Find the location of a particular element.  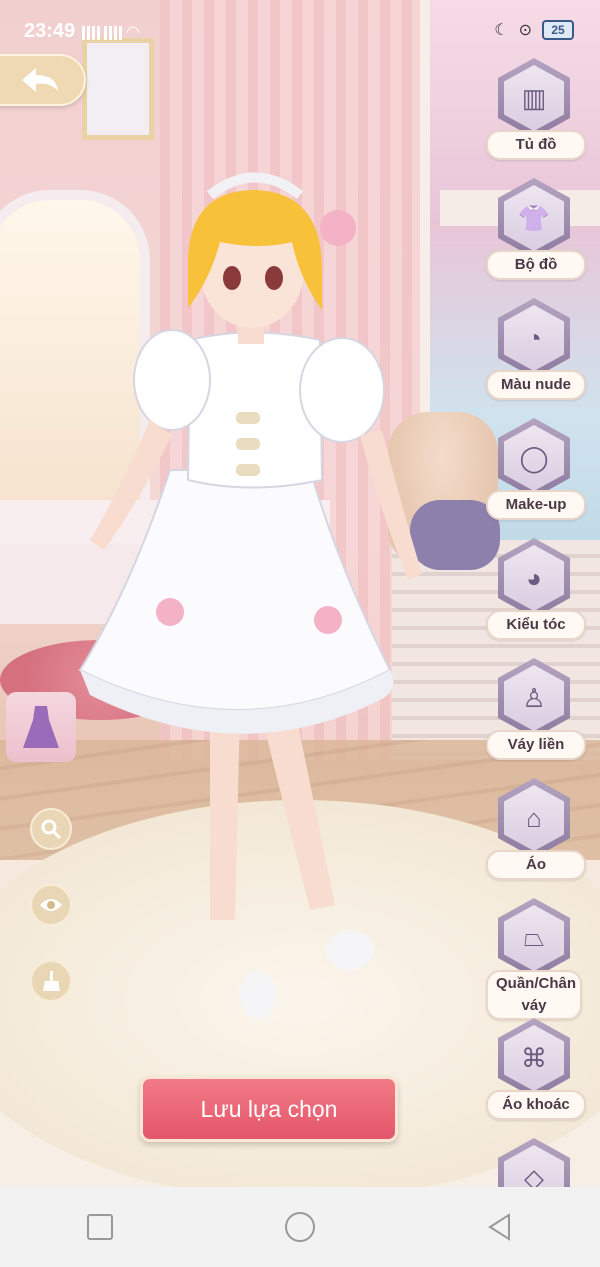

system-navigation-bar is located at coordinates (300, 1227).